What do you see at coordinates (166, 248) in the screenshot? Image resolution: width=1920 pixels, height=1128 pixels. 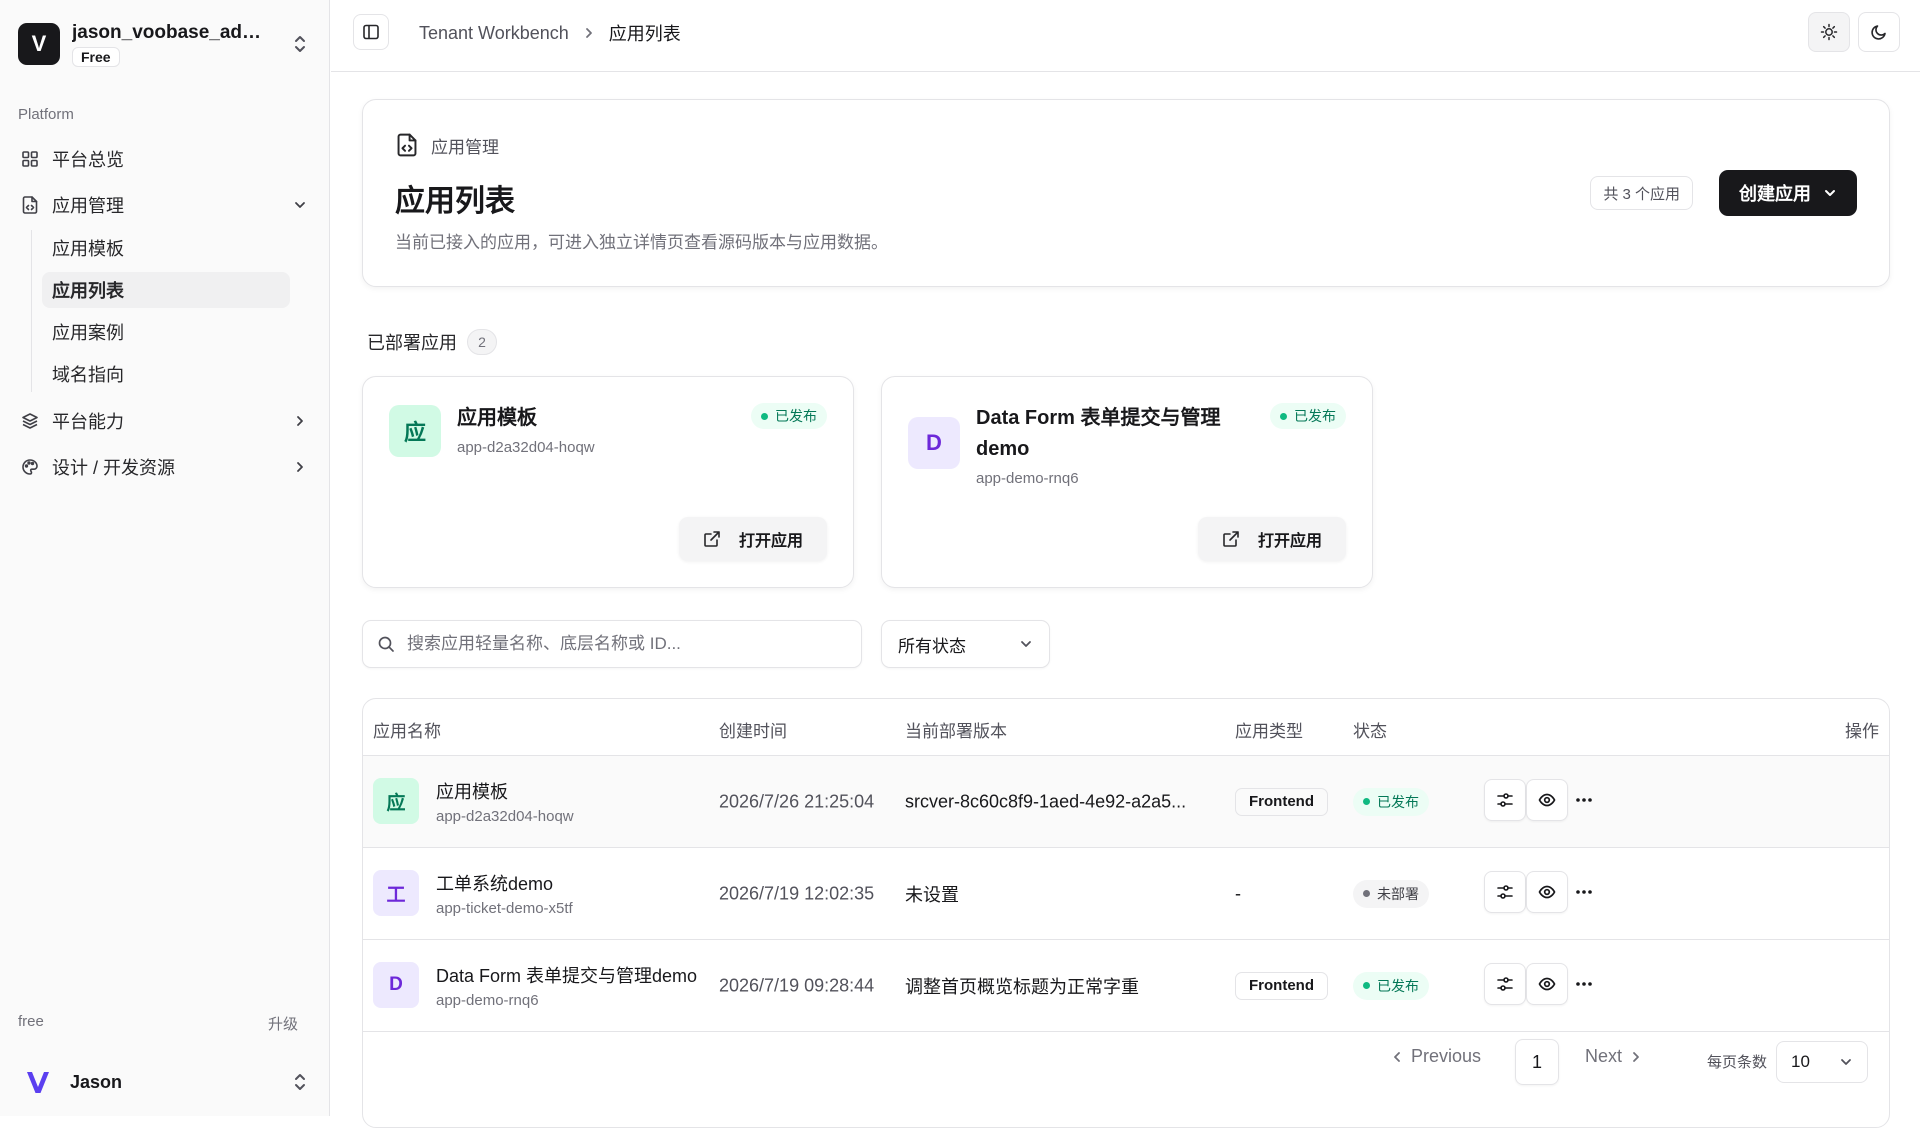 I see `sidebar-subitem-app-templates: 应用模板` at bounding box center [166, 248].